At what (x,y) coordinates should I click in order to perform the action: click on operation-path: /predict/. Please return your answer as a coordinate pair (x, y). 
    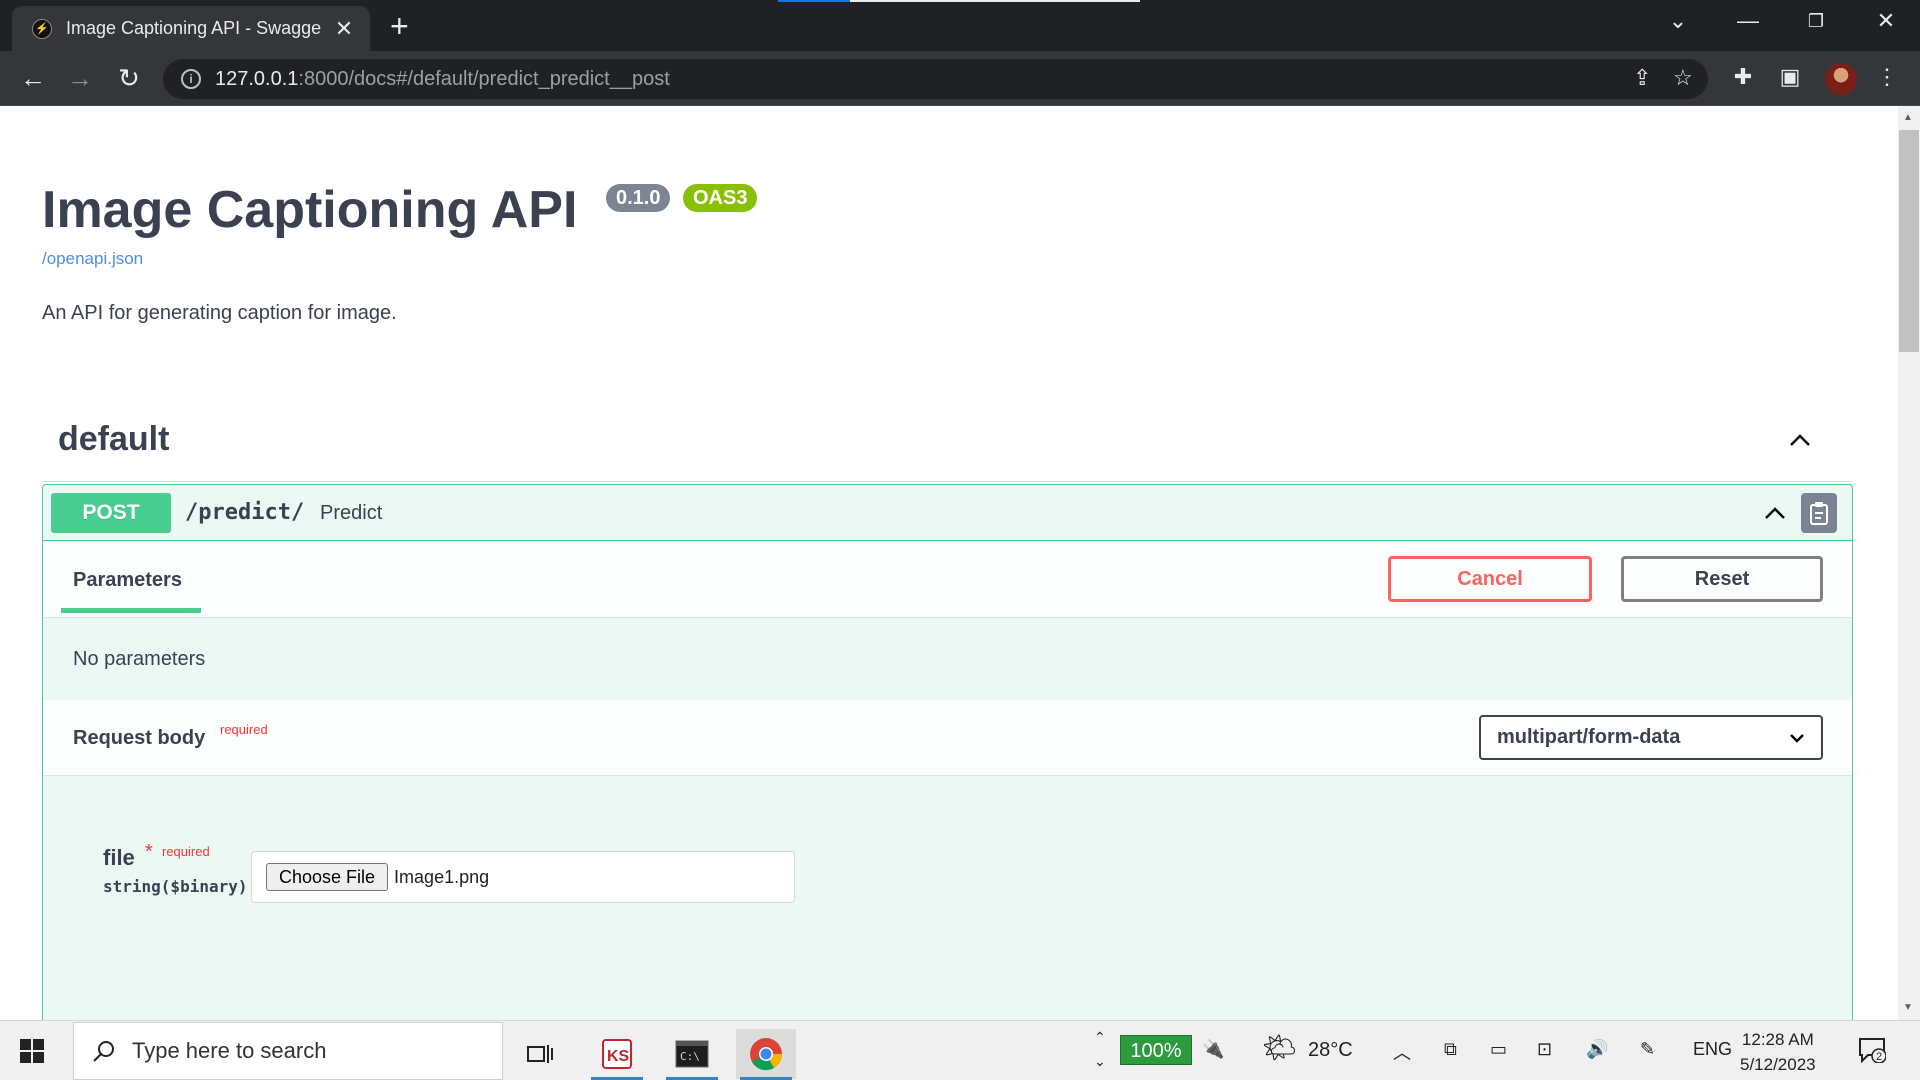
    Looking at the image, I should click on (245, 512).